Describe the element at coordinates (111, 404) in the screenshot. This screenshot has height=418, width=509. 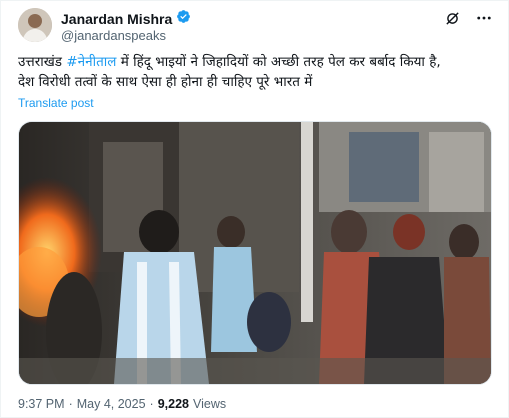
I see `tweet-date: May 4, 2025` at that location.